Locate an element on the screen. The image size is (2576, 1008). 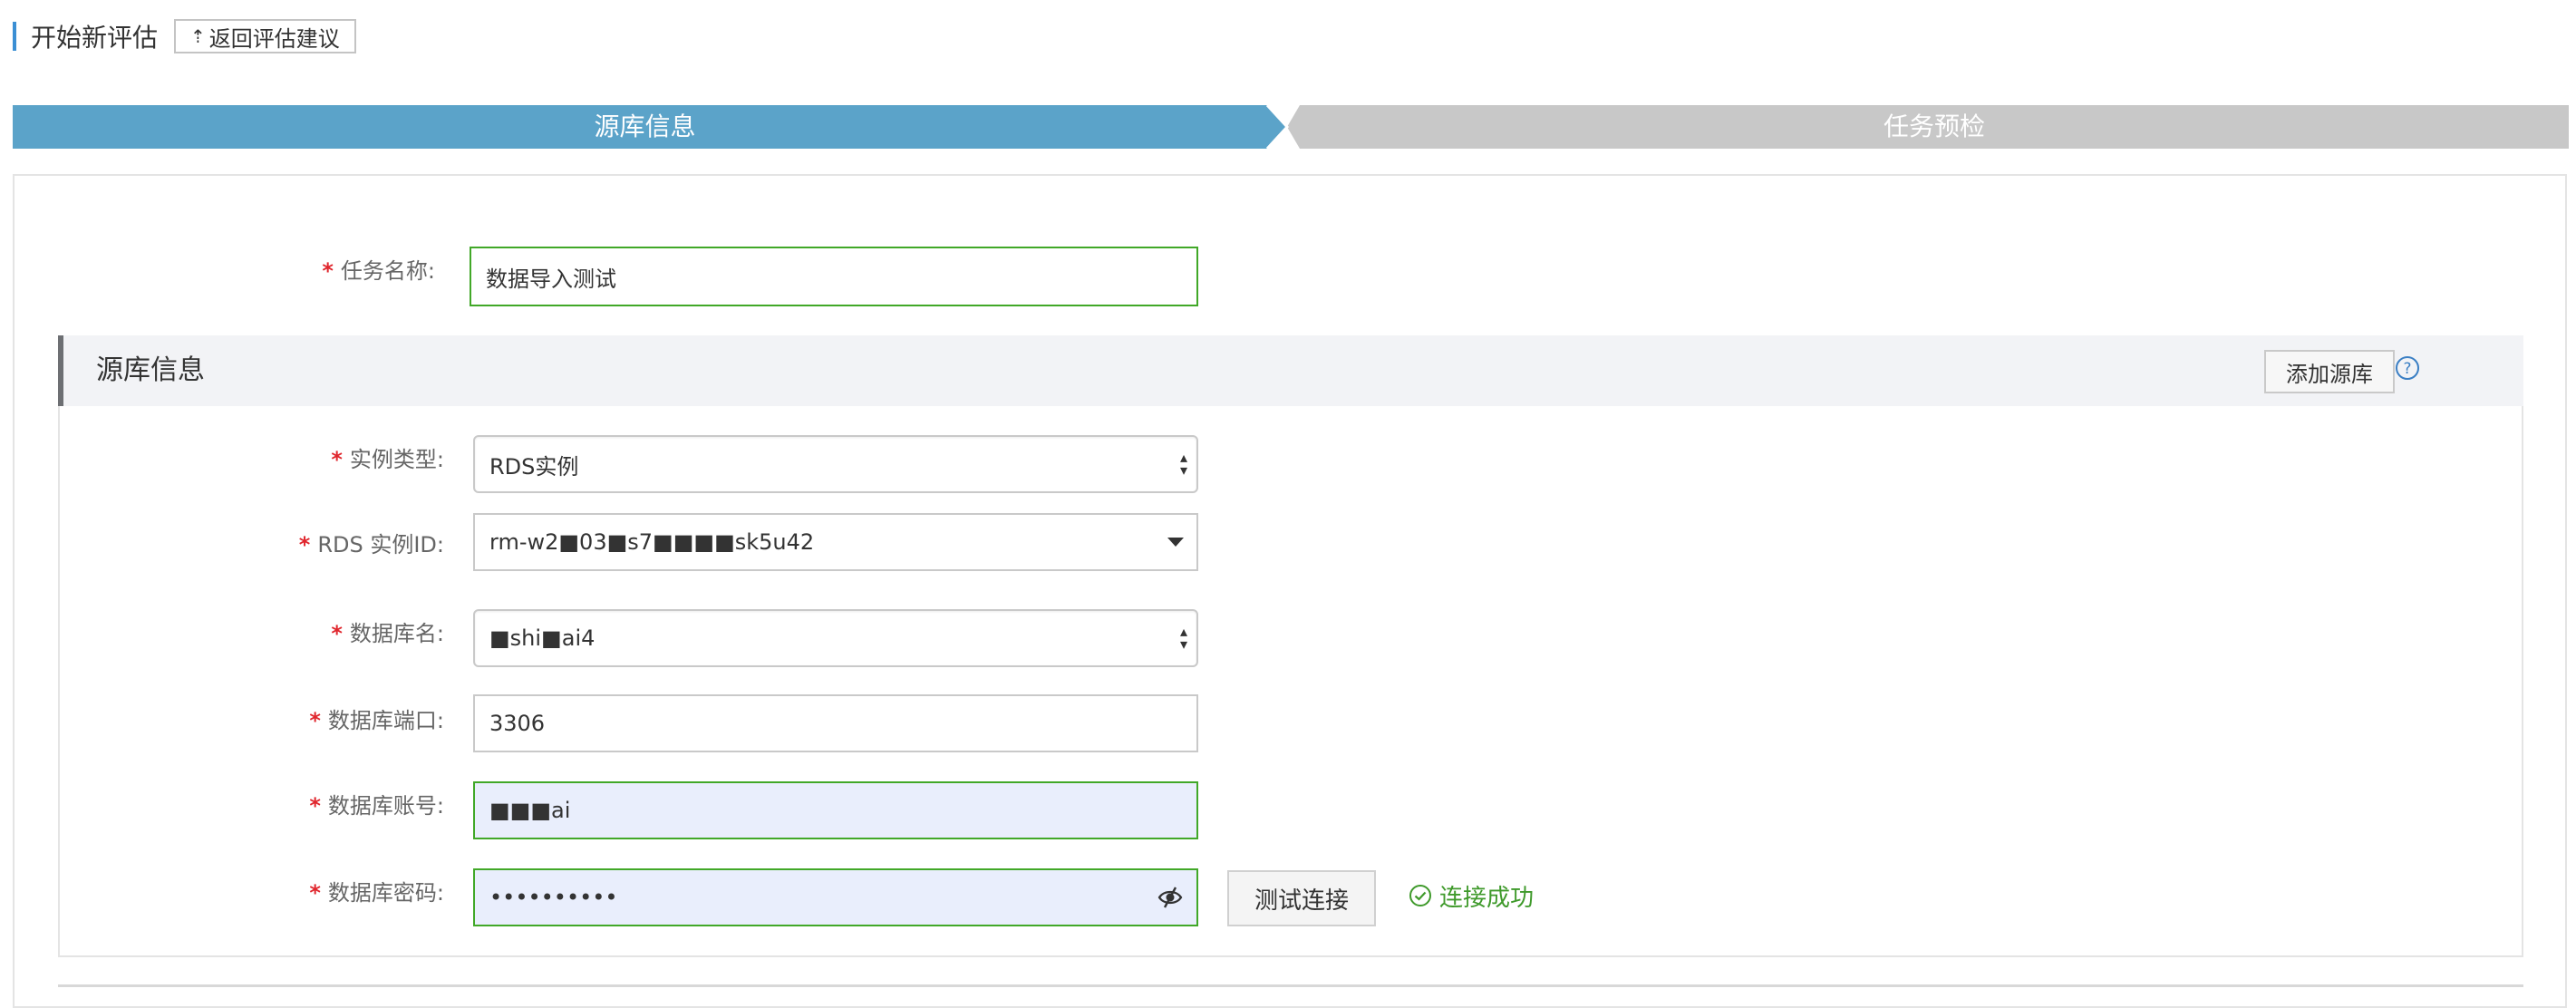
task-name-input: 数据导入测试 is located at coordinates (834, 276).